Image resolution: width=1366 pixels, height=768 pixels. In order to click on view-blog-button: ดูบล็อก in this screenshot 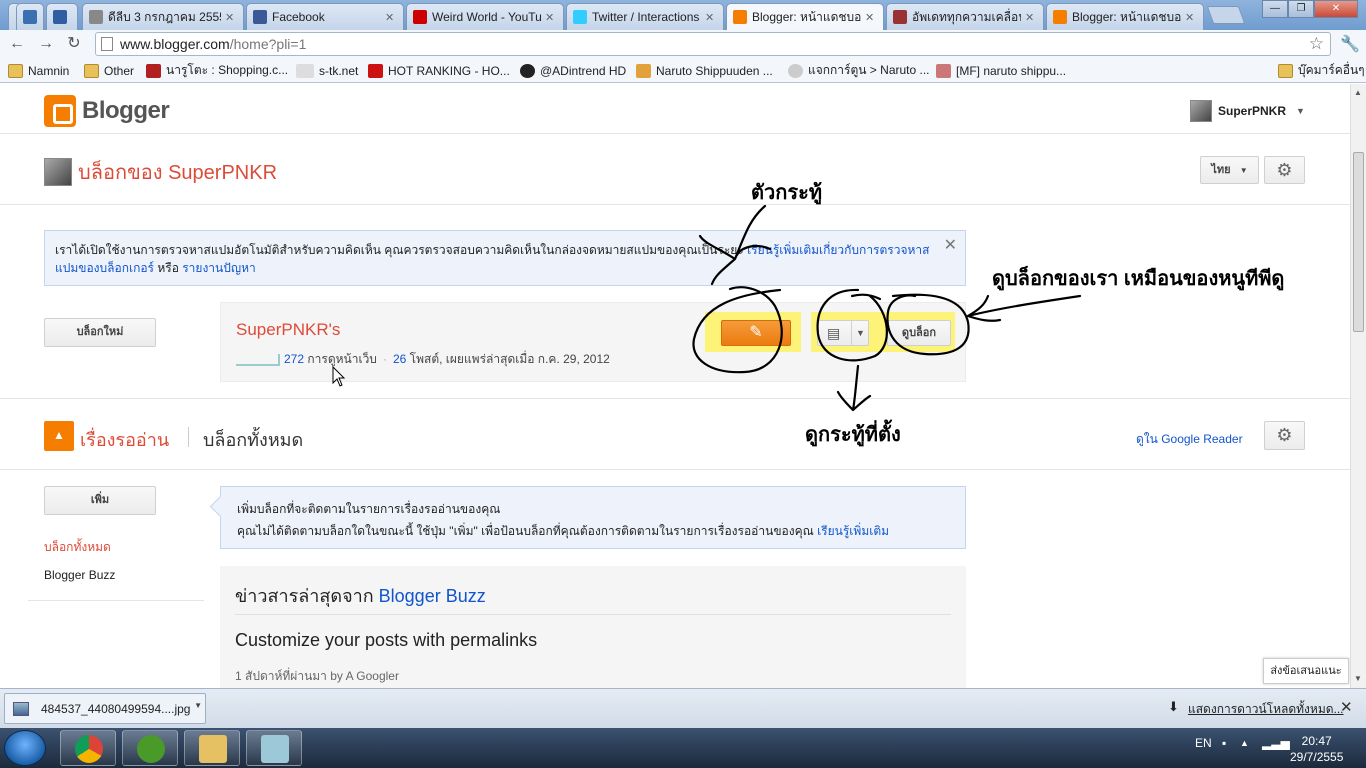, I will do `click(919, 333)`.